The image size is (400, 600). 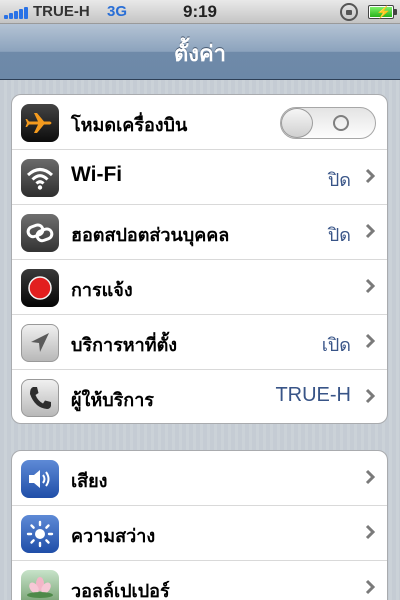 What do you see at coordinates (40, 233) in the screenshot?
I see `link-icon` at bounding box center [40, 233].